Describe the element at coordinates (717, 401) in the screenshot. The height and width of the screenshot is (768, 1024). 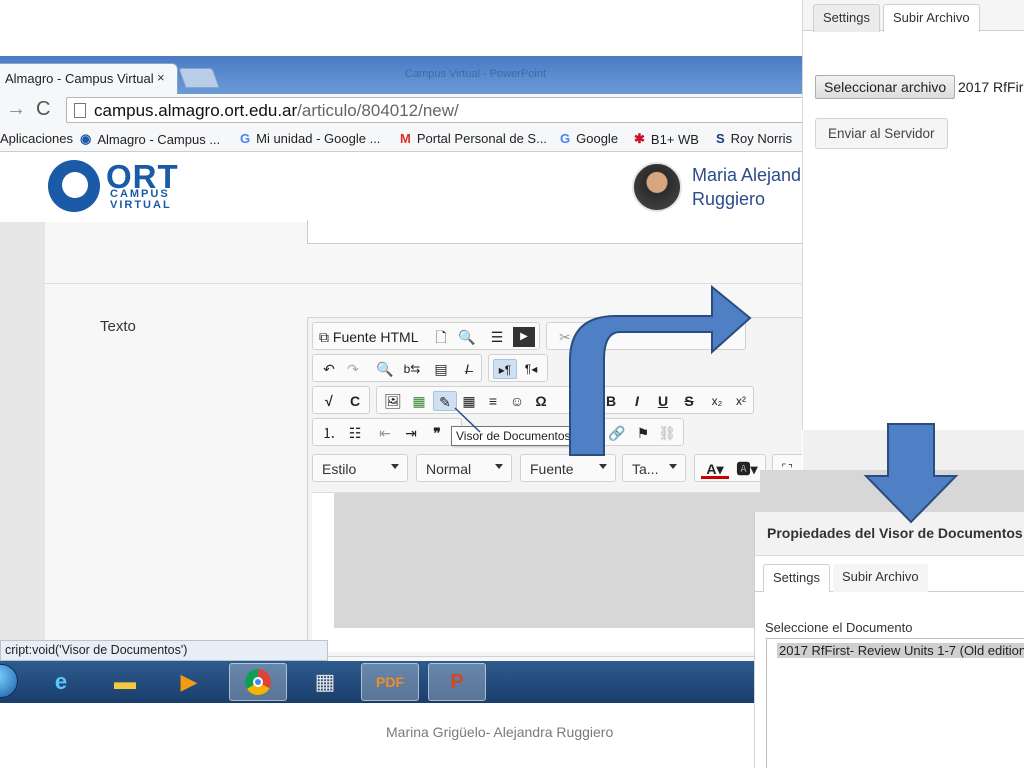
I see `subscript-icon: x₂` at that location.